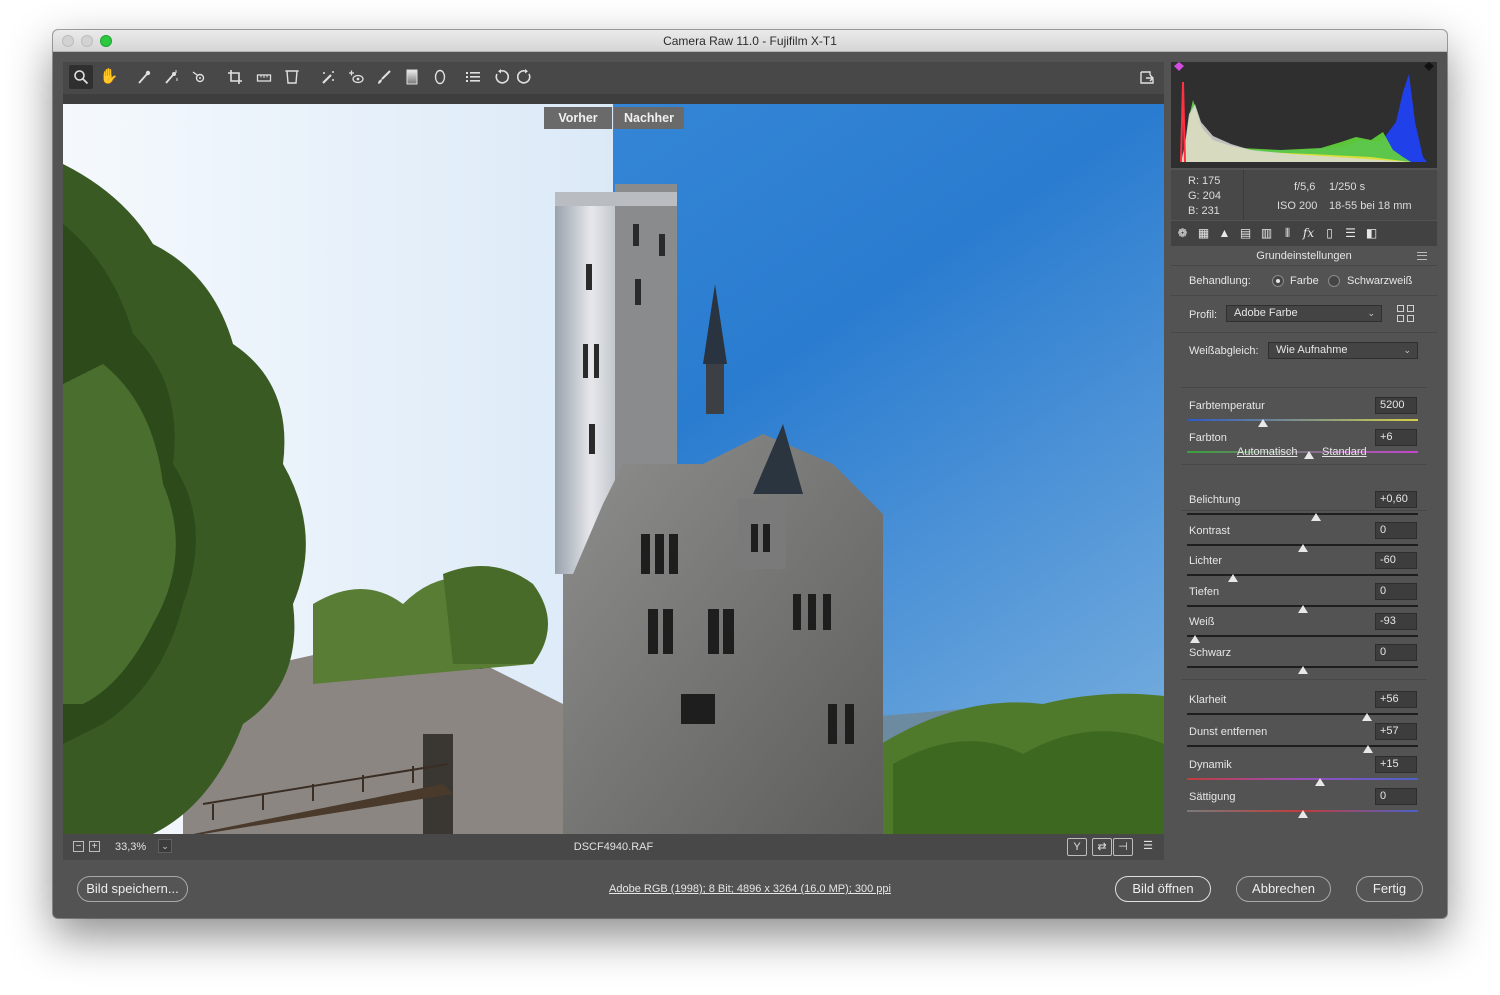  Describe the element at coordinates (1202, 622) in the screenshot. I see `slider-label: Weiß` at that location.